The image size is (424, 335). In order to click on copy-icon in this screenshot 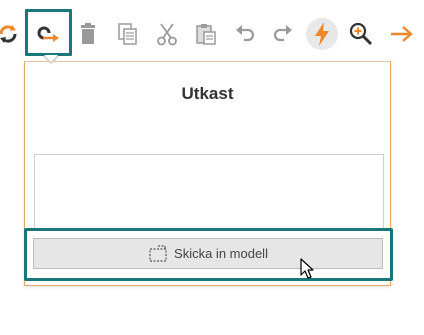, I will do `click(127, 34)`.